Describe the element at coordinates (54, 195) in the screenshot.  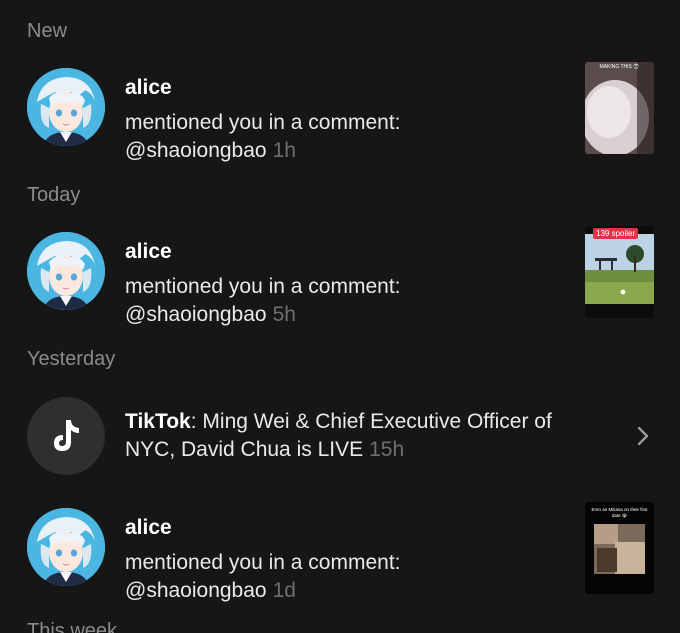
I see `section-header-today: Today` at that location.